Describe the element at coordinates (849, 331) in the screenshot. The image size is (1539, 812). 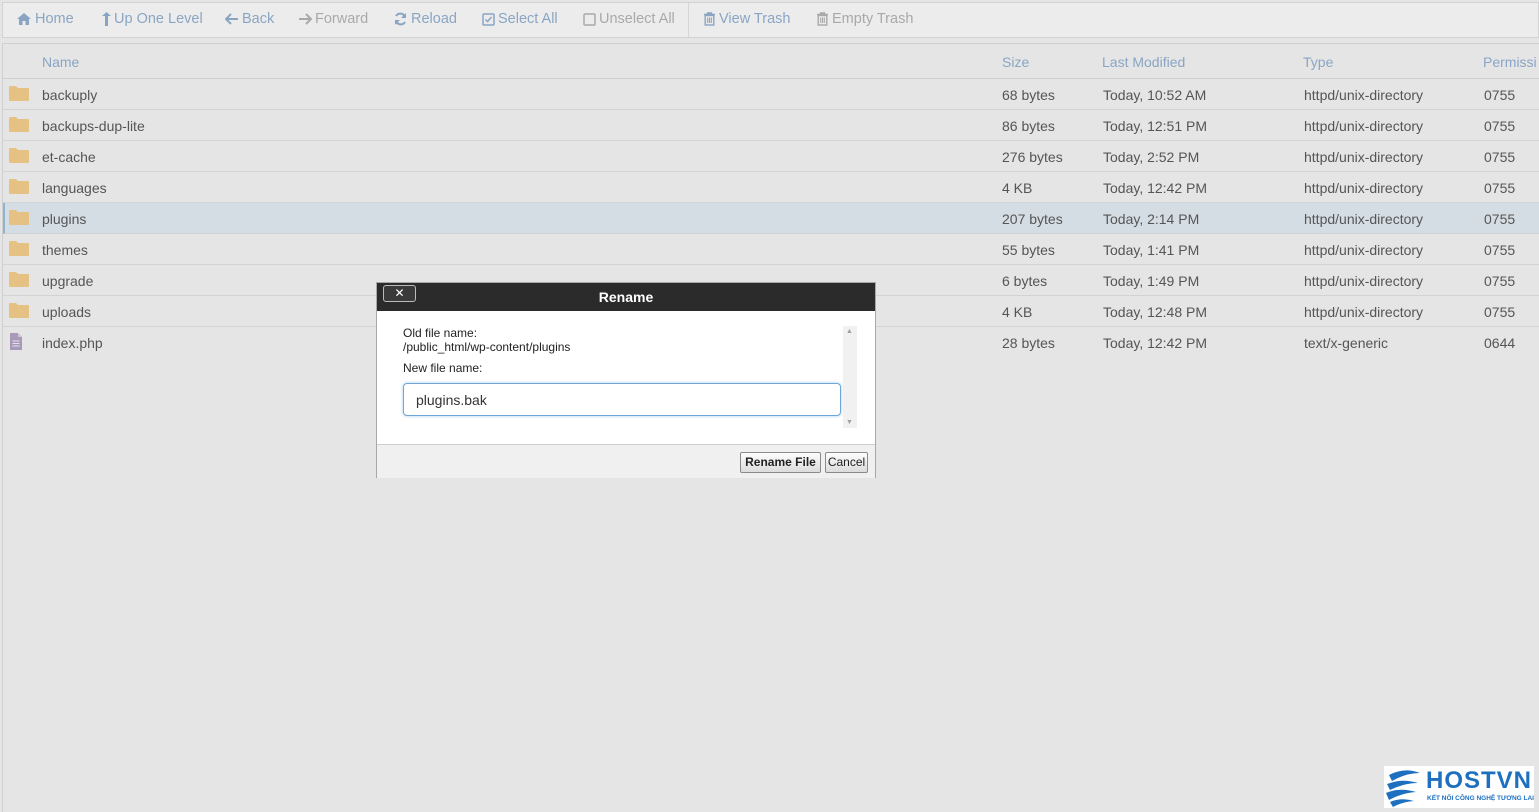
I see `scroll-up-icon: ▲` at that location.